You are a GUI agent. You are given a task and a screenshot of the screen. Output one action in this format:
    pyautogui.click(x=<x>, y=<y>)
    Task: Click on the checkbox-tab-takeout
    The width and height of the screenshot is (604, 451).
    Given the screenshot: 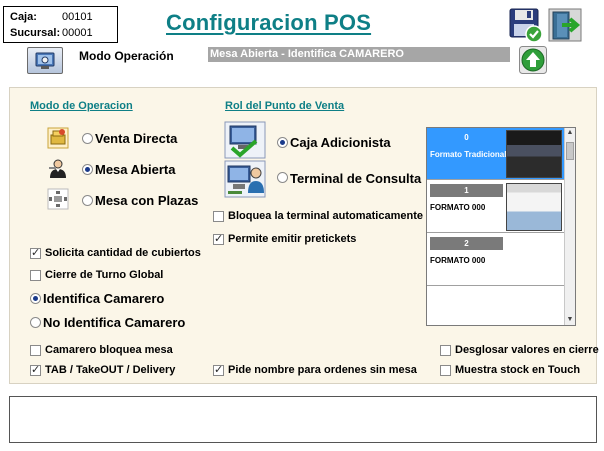 What is the action you would take?
    pyautogui.click(x=35, y=369)
    